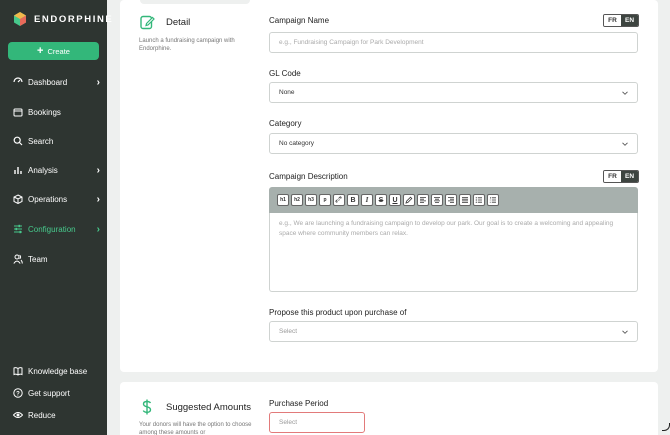  What do you see at coordinates (74, 19) in the screenshot?
I see `logo-text: ENDORPHINE` at bounding box center [74, 19].